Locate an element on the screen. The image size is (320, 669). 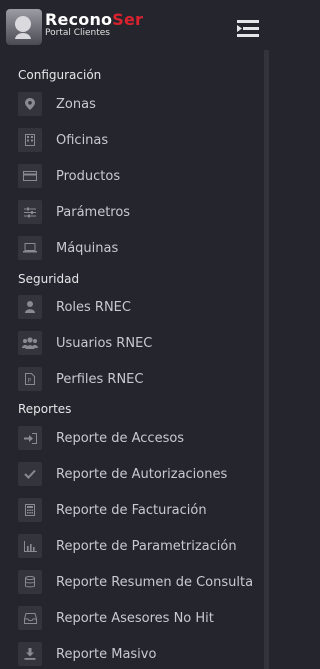
brand-subtitle: Portal Clientes is located at coordinates (77, 33).